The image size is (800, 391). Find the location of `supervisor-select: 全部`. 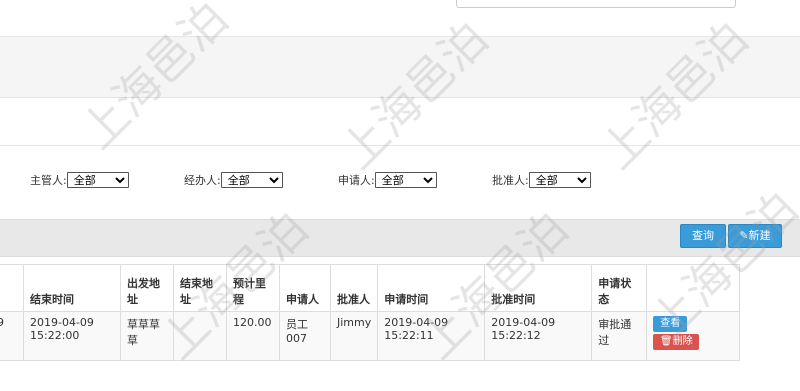

supervisor-select: 全部 is located at coordinates (97, 180).